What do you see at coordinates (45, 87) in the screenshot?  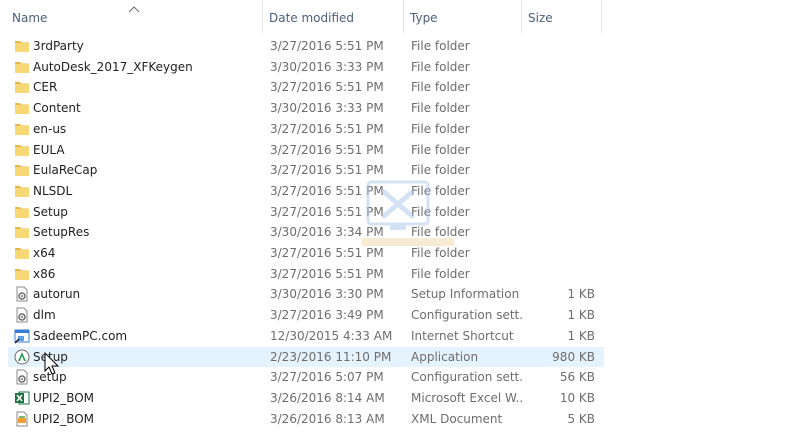 I see `file-name: CER` at bounding box center [45, 87].